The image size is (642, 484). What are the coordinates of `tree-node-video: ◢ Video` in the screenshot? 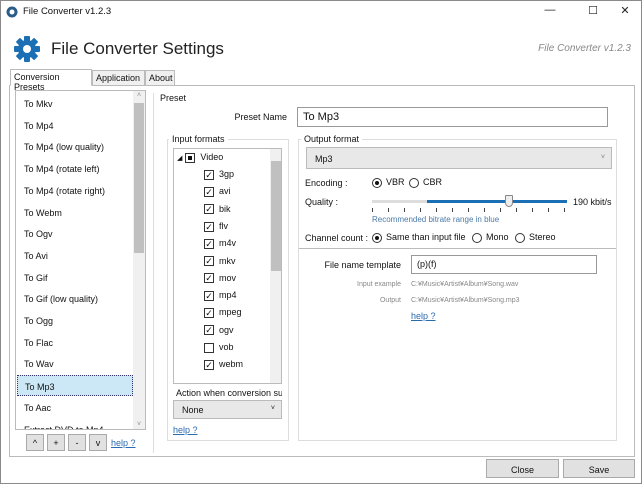 It's located at (200, 157).